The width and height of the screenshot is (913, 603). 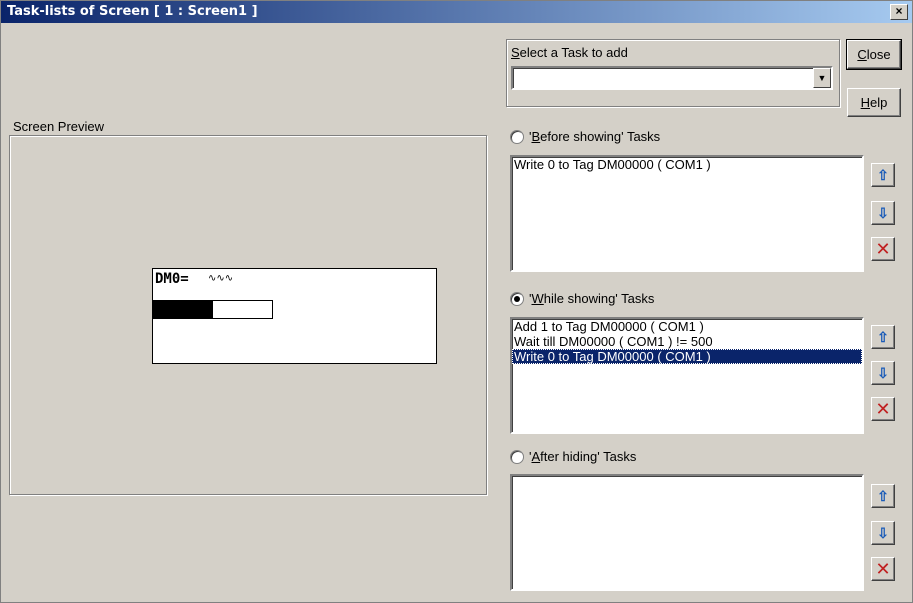 I want to click on lcd-progress-fill, so click(x=183, y=309).